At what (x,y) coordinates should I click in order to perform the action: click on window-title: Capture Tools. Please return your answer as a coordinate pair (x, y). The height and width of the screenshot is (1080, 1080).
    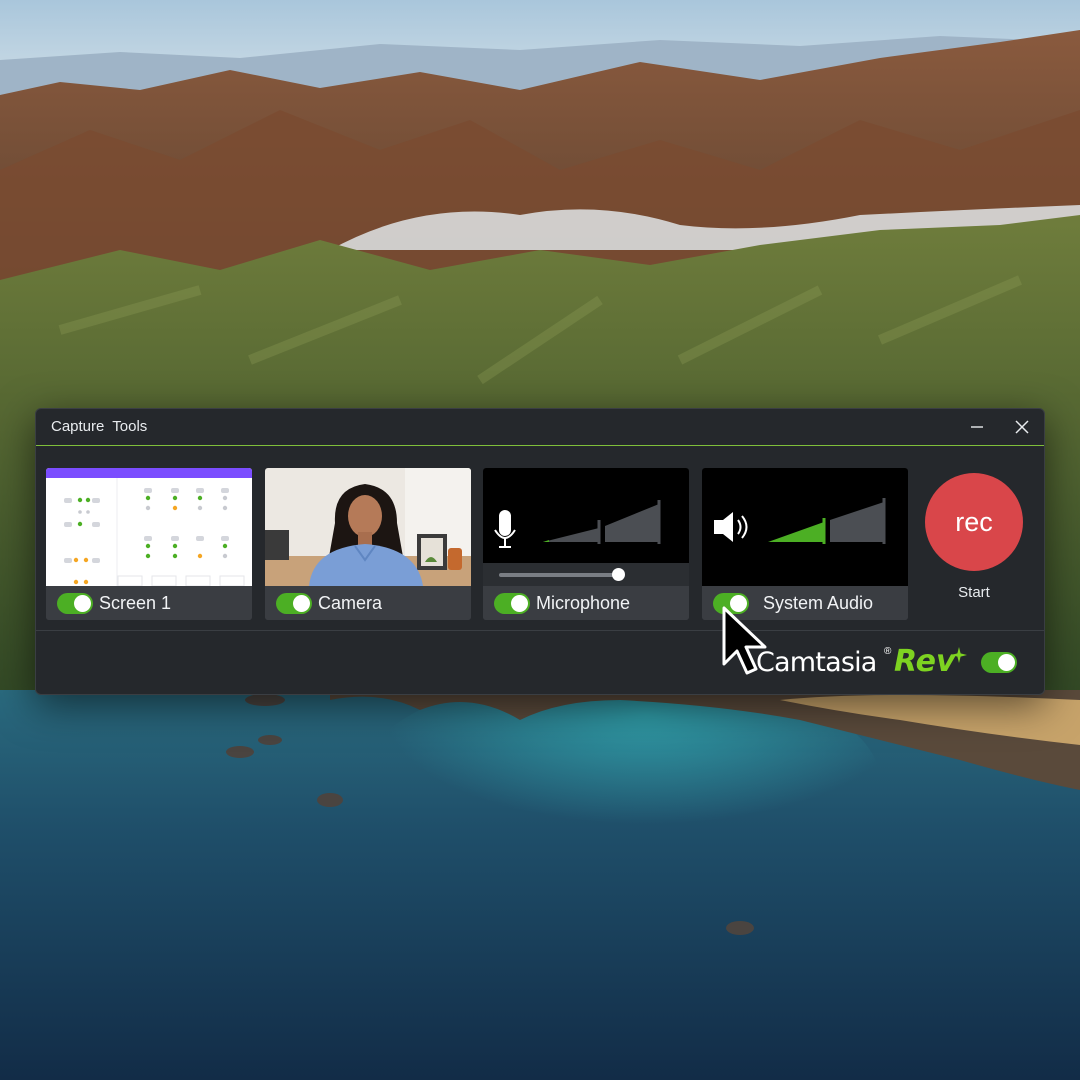
    Looking at the image, I should click on (99, 426).